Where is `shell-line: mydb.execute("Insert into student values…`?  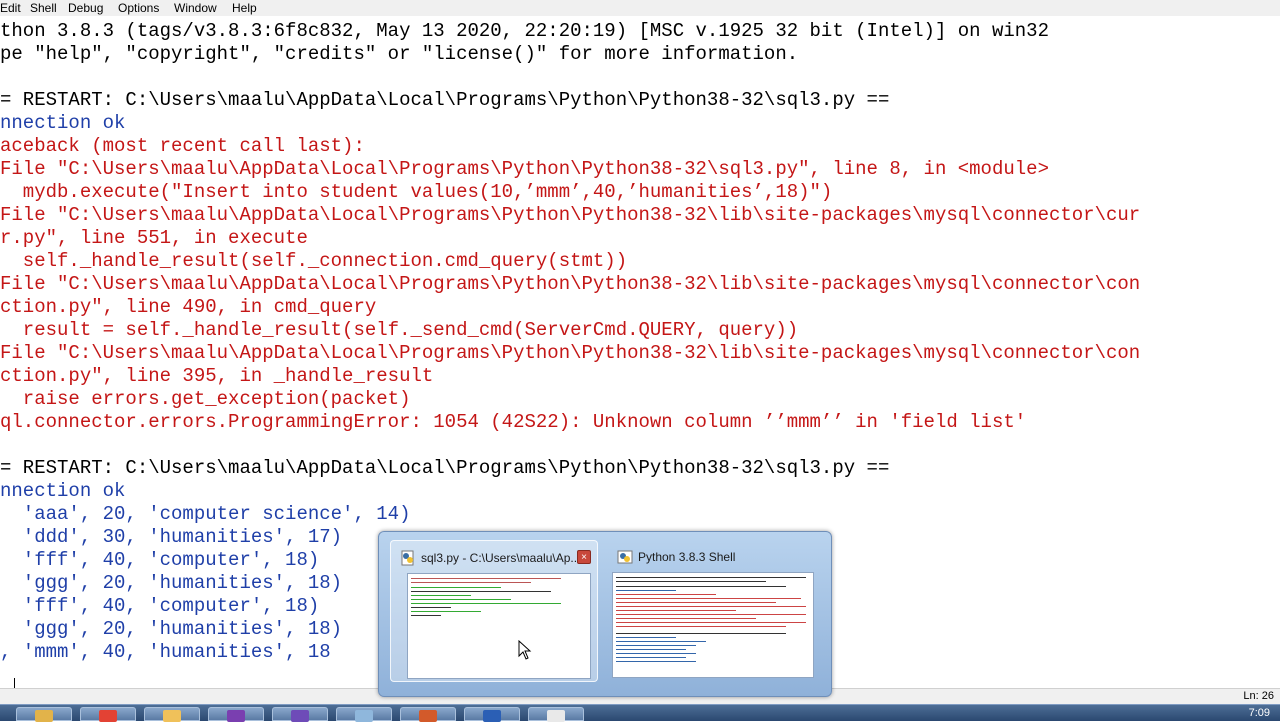 shell-line: mydb.execute("Insert into student values… is located at coordinates (416, 192).